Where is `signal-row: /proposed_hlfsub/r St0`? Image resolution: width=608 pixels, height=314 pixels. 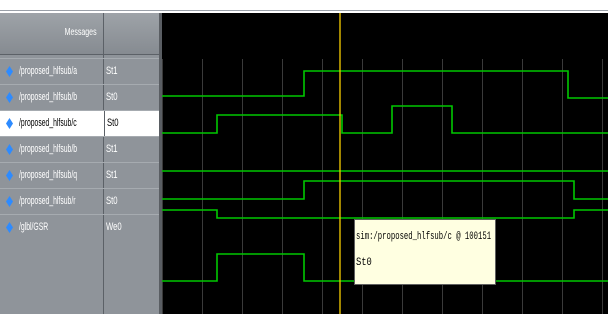
signal-row: /proposed_hlfsub/r St0 is located at coordinates (79, 202).